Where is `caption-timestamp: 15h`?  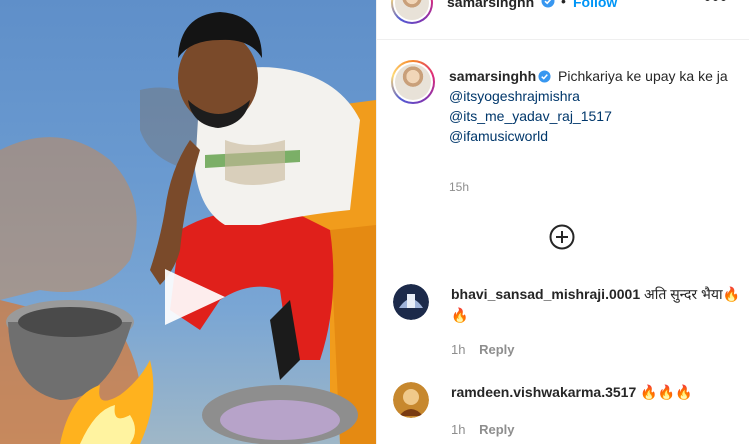 caption-timestamp: 15h is located at coordinates (459, 187).